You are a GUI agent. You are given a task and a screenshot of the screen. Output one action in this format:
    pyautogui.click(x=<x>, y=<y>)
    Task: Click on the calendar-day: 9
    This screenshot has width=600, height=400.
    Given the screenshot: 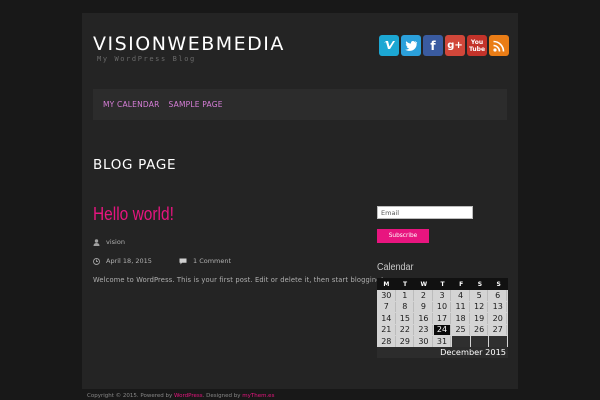 What is the action you would take?
    pyautogui.click(x=424, y=306)
    